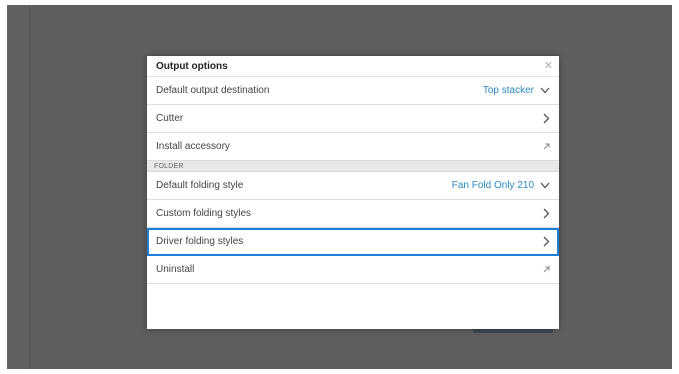 The height and width of the screenshot is (374, 679). Describe the element at coordinates (508, 90) in the screenshot. I see `row-value: Top stacker` at that location.